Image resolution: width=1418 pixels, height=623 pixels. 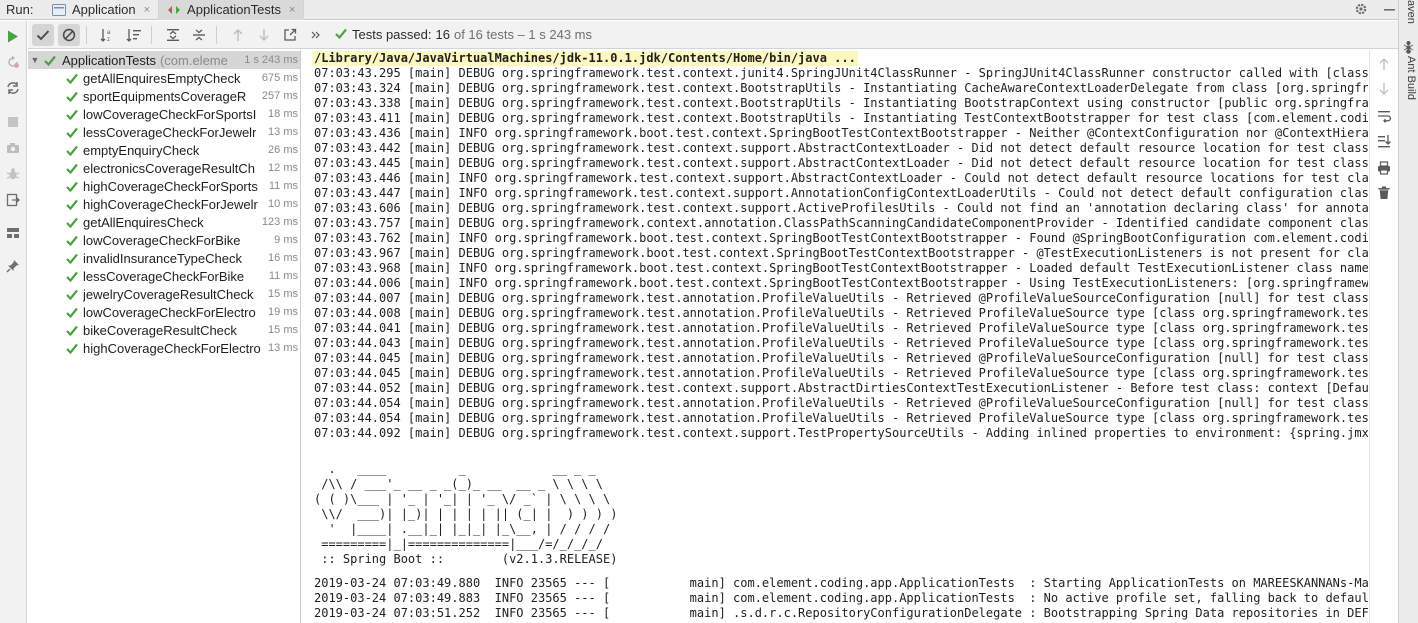 I want to click on rerun-failed-icon, so click(x=13, y=62).